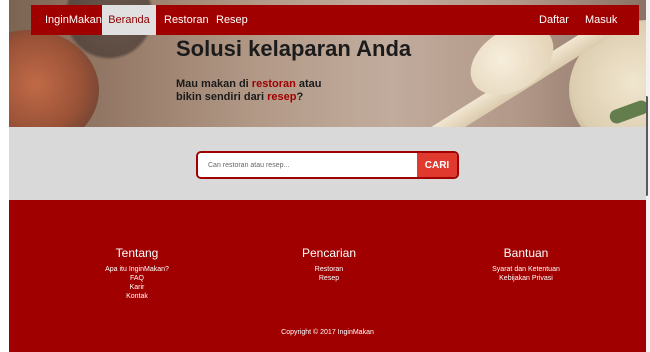 This screenshot has height=352, width=650. I want to click on hero-title: Solusi kelaparan Anda, so click(294, 48).